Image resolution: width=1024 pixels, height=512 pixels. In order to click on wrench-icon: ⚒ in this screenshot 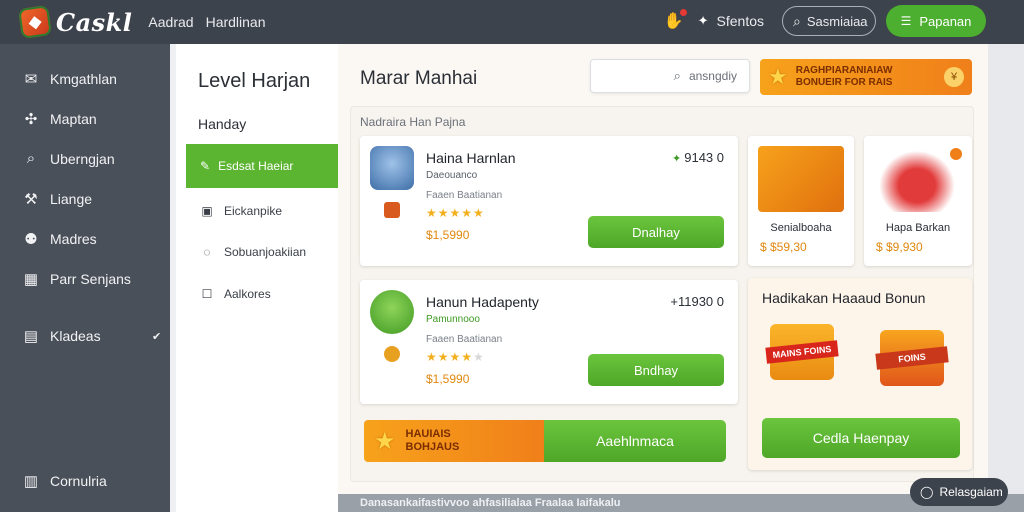, I will do `click(31, 199)`.